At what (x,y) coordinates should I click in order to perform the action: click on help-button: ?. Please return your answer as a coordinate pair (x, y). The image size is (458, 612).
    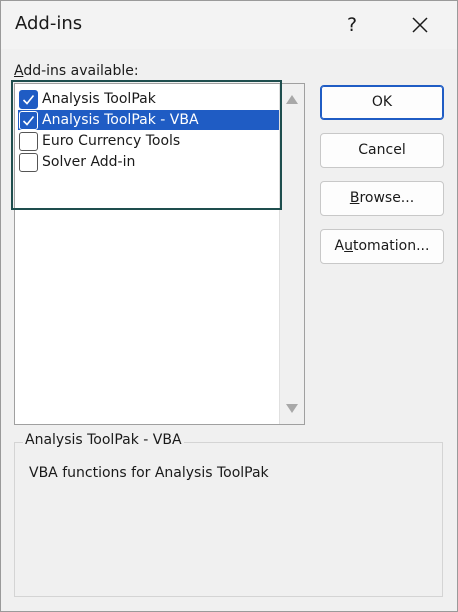
    Looking at the image, I should click on (352, 25).